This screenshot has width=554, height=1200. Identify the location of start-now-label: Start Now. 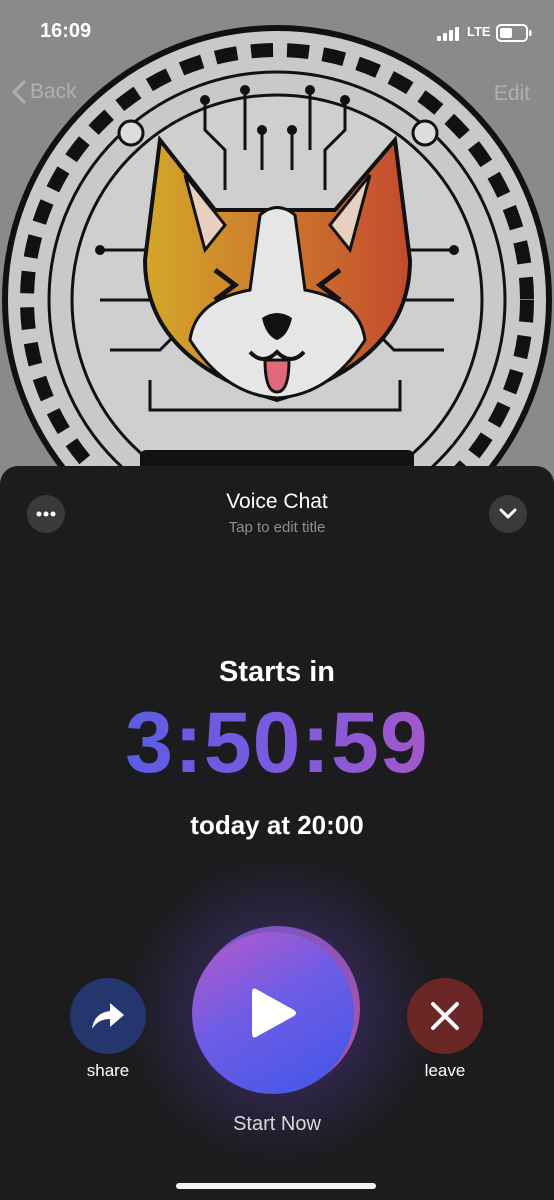
(277, 1124).